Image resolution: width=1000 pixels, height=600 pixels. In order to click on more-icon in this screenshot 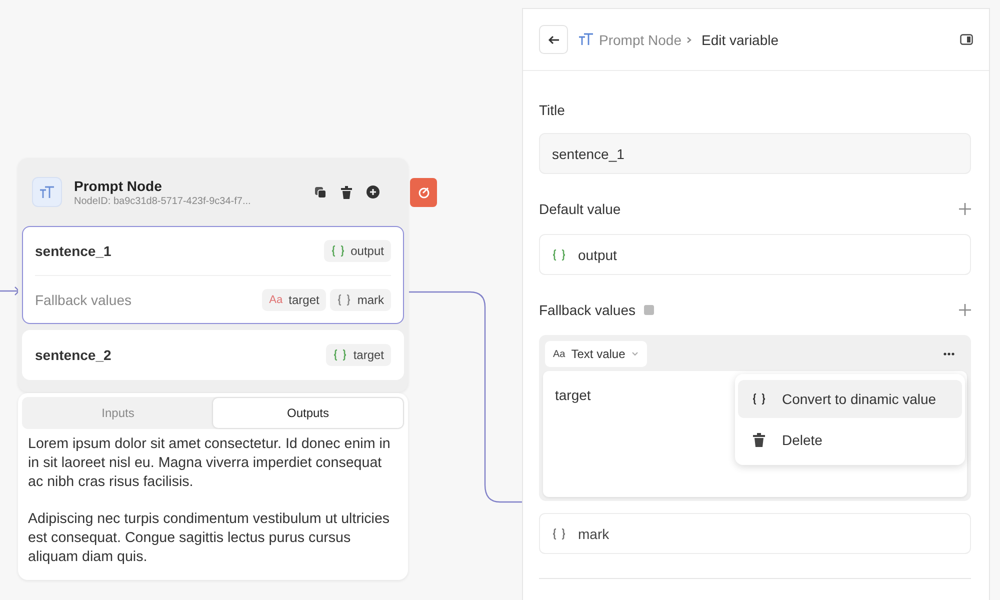, I will do `click(949, 354)`.